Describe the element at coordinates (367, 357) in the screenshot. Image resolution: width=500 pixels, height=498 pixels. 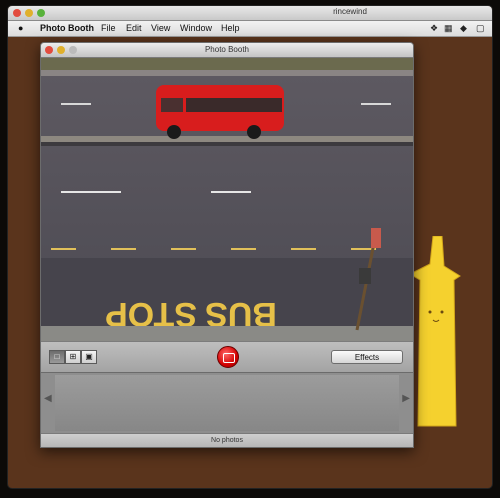
I see `effects-button: Effects` at that location.